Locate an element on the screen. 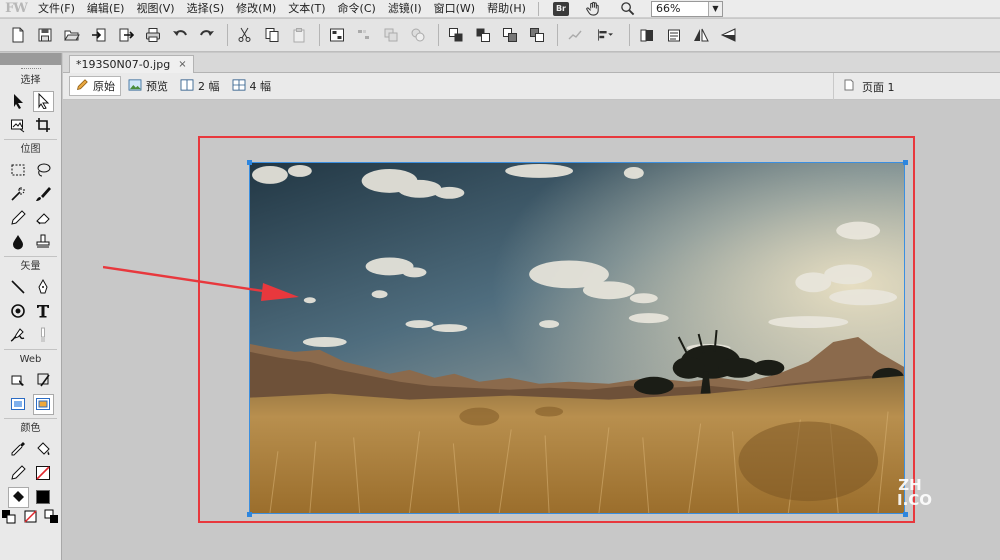 The width and height of the screenshot is (1000, 560). split-icon is located at coordinates (417, 35).